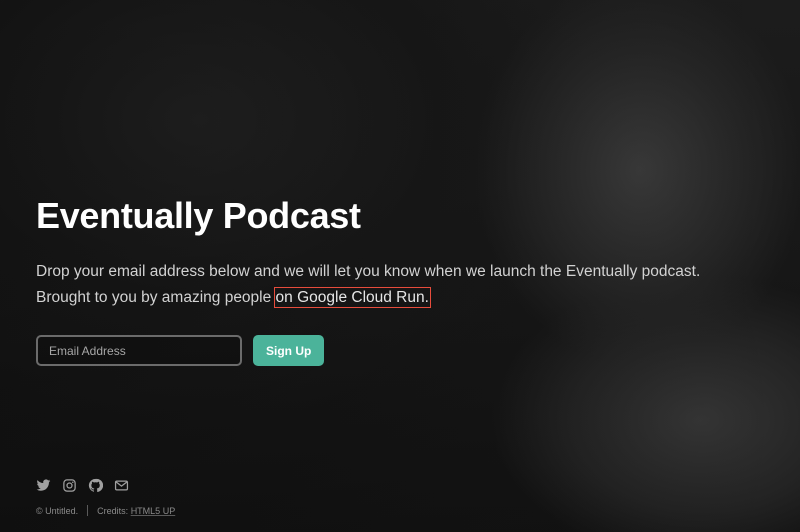 This screenshot has height=532, width=800. Describe the element at coordinates (352, 297) in the screenshot. I see `description-highlight: on Google Cloud Run.` at that location.